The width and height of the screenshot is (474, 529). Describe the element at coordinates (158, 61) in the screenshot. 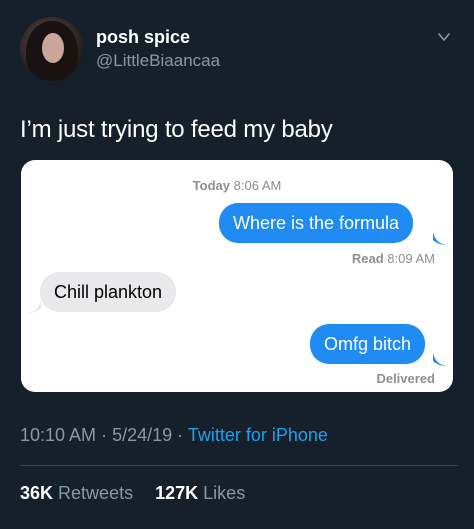

I see `author-handle: @LittleBiaancaa` at that location.